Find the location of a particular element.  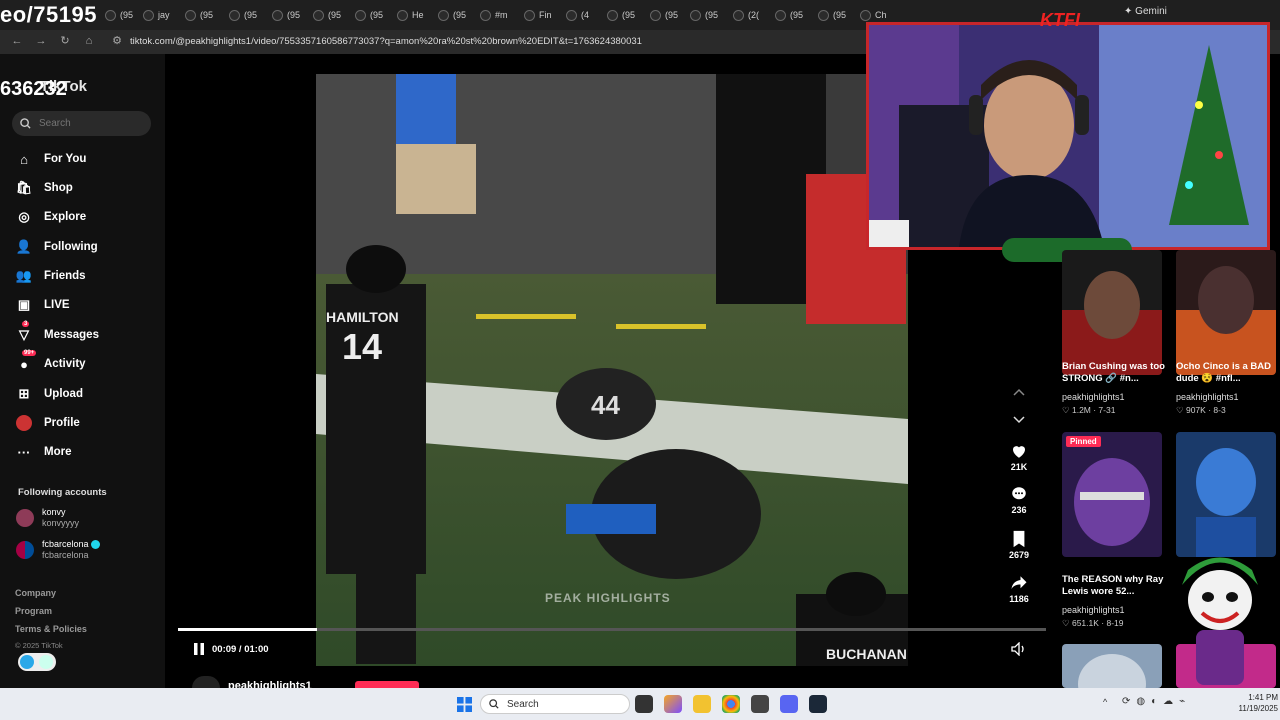

share-button: 1186 is located at coordinates (1019, 589).